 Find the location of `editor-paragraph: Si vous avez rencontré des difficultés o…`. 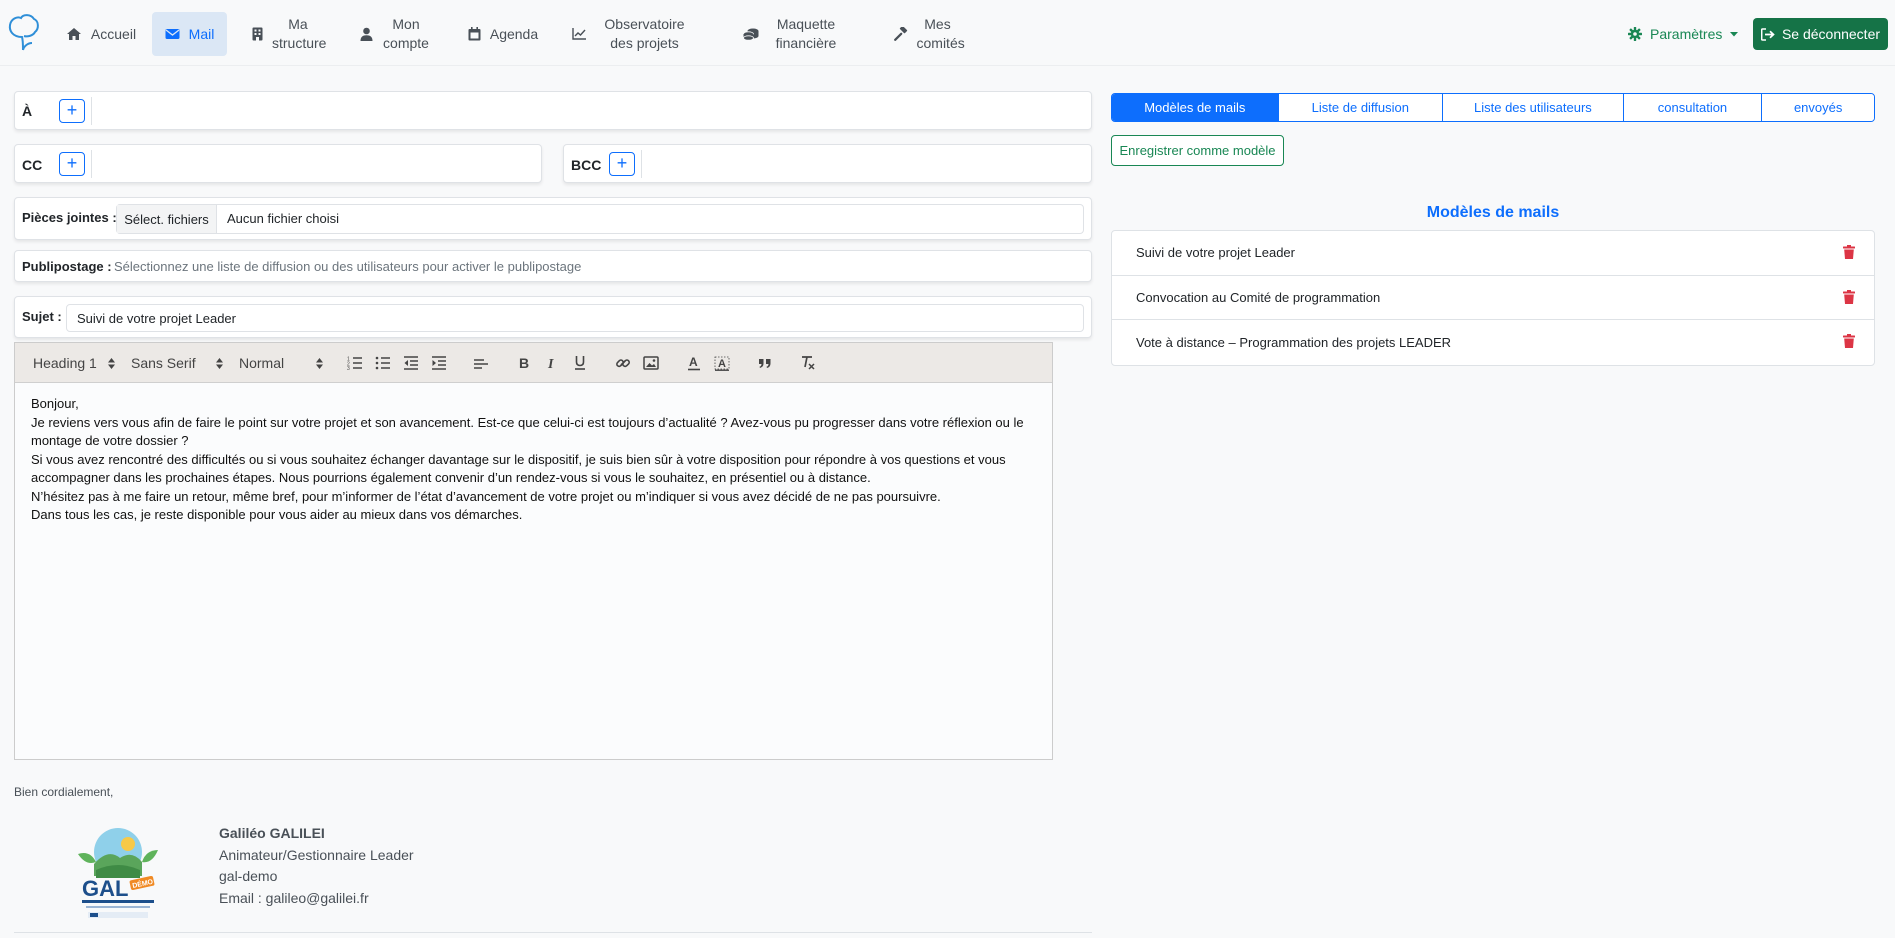

editor-paragraph: Si vous avez rencontré des difficultés o… is located at coordinates (518, 468).